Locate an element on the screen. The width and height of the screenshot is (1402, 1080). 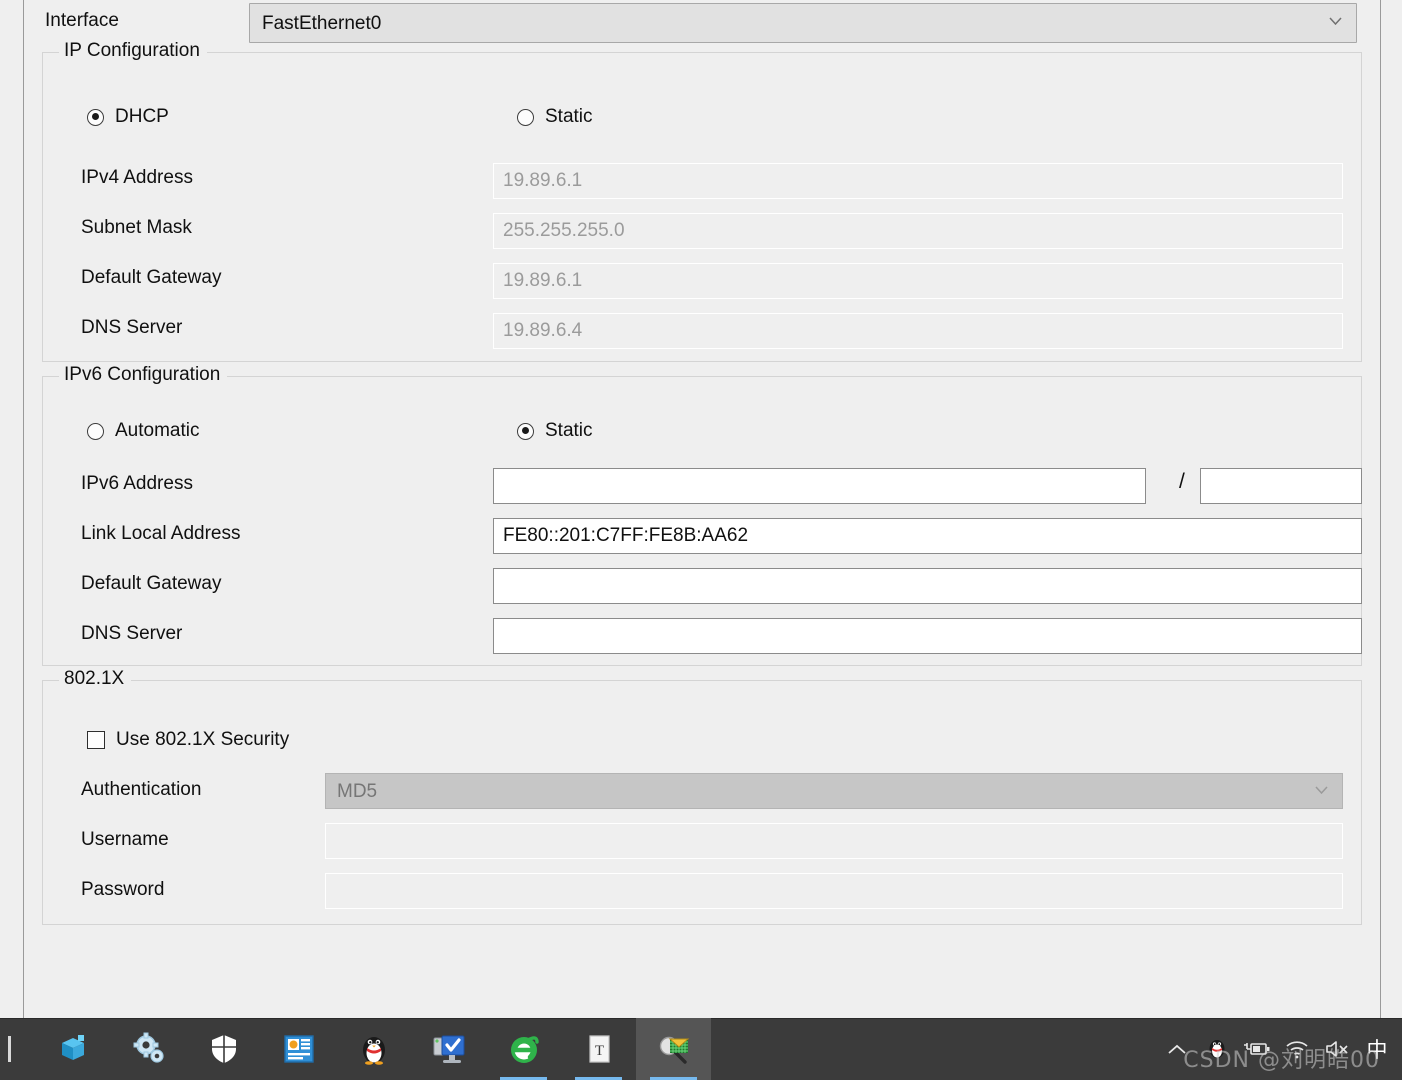
interface-row: Interface FastEthernet0 is located at coordinates (702, 23).